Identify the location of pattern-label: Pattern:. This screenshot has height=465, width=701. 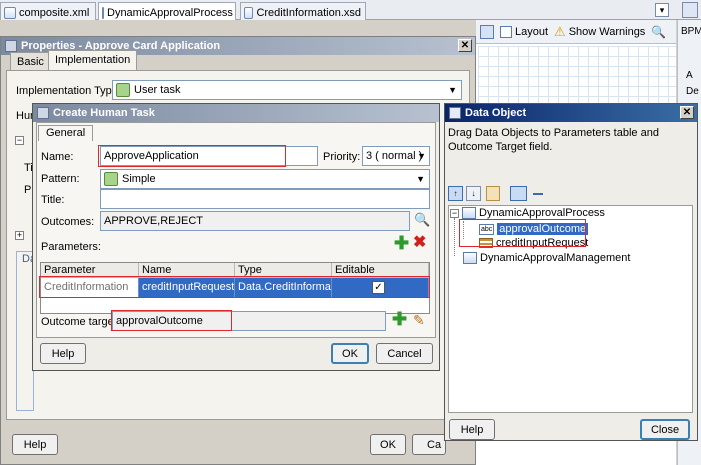
(60, 179).